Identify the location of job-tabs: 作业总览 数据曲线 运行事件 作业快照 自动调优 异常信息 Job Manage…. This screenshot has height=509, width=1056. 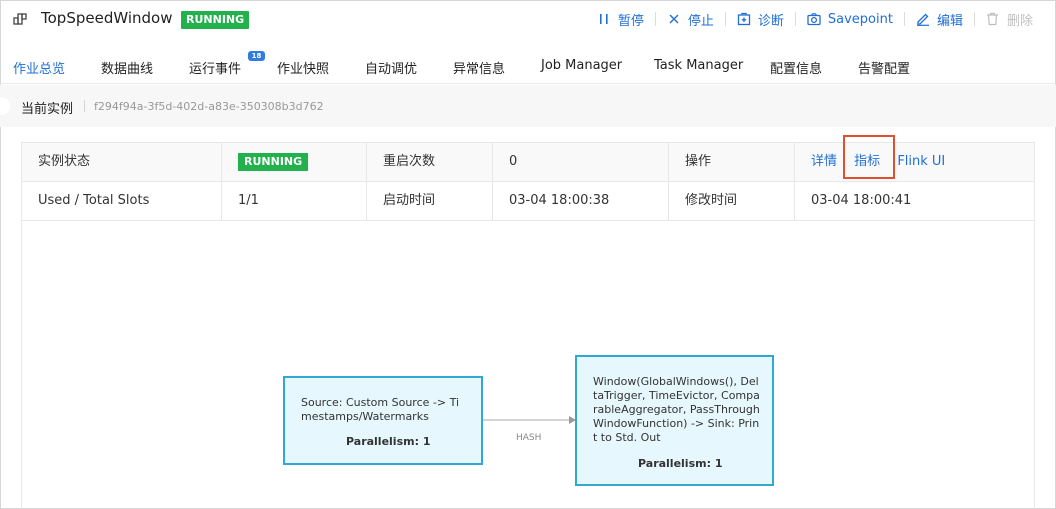
(528, 66).